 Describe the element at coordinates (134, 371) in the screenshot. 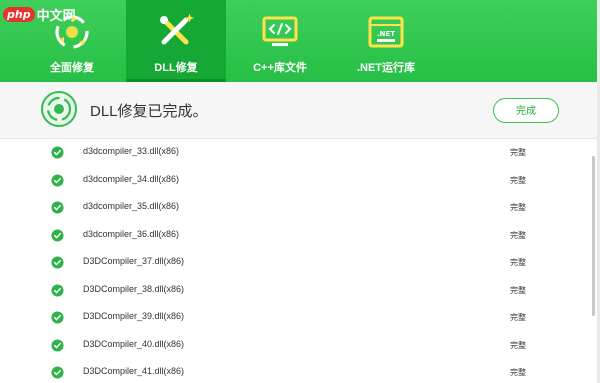

I see `dll-name: D3DCompiler_41.dll(x86)` at that location.